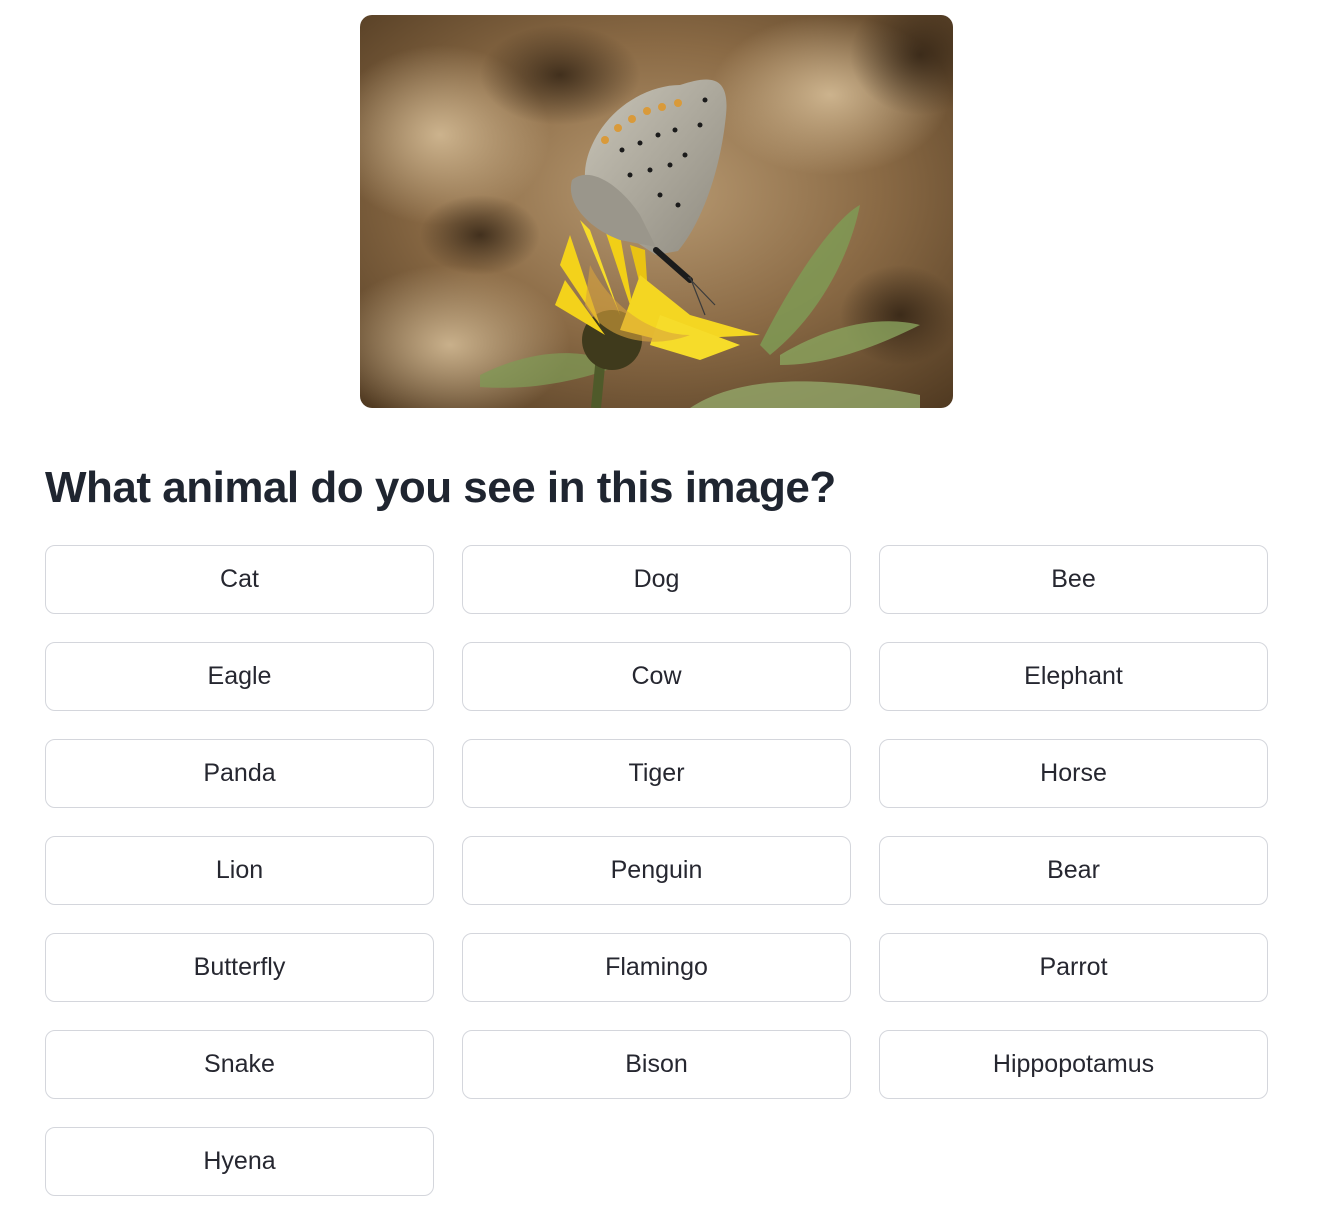 Image resolution: width=1320 pixels, height=1214 pixels. I want to click on option-horse-button: Horse, so click(1073, 773).